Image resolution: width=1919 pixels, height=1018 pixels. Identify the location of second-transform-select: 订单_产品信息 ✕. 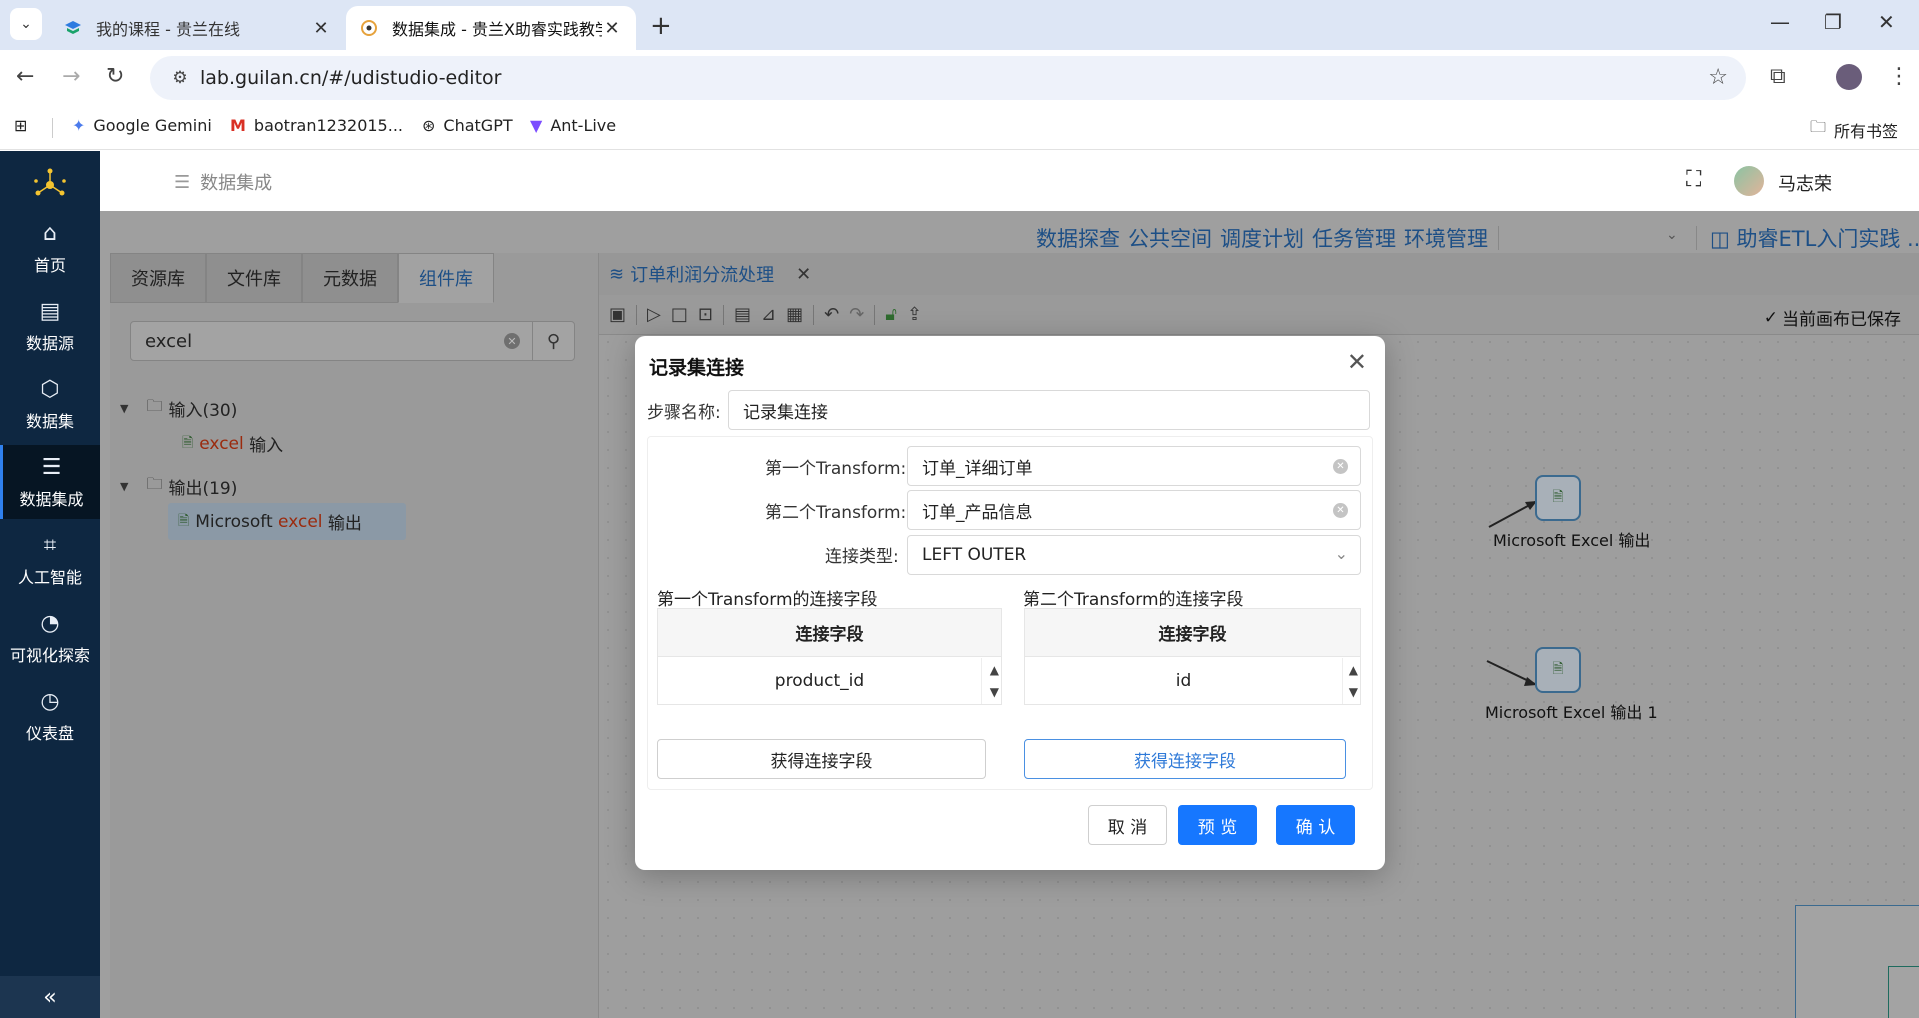
(1134, 510).